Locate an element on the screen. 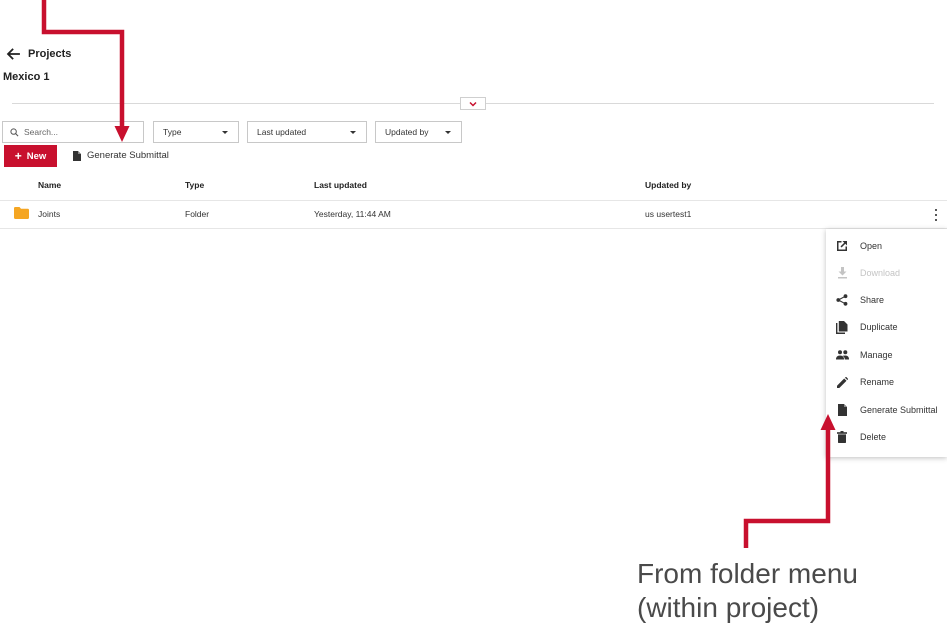  last-updated-filter-select: Last updated is located at coordinates (307, 132).